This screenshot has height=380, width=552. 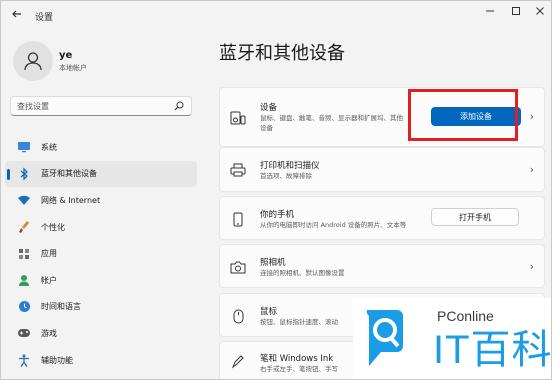 What do you see at coordinates (382, 169) in the screenshot?
I see `printers-card: 打印机和扫描仪 首选项、故障排除 ›` at bounding box center [382, 169].